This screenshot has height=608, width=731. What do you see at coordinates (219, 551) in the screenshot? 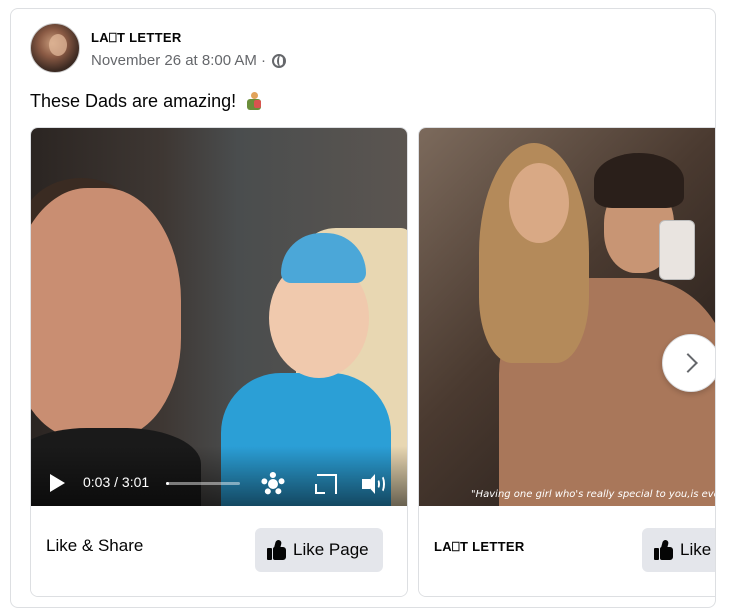
I see `card-footer: Like & Share Like Page` at bounding box center [219, 551].